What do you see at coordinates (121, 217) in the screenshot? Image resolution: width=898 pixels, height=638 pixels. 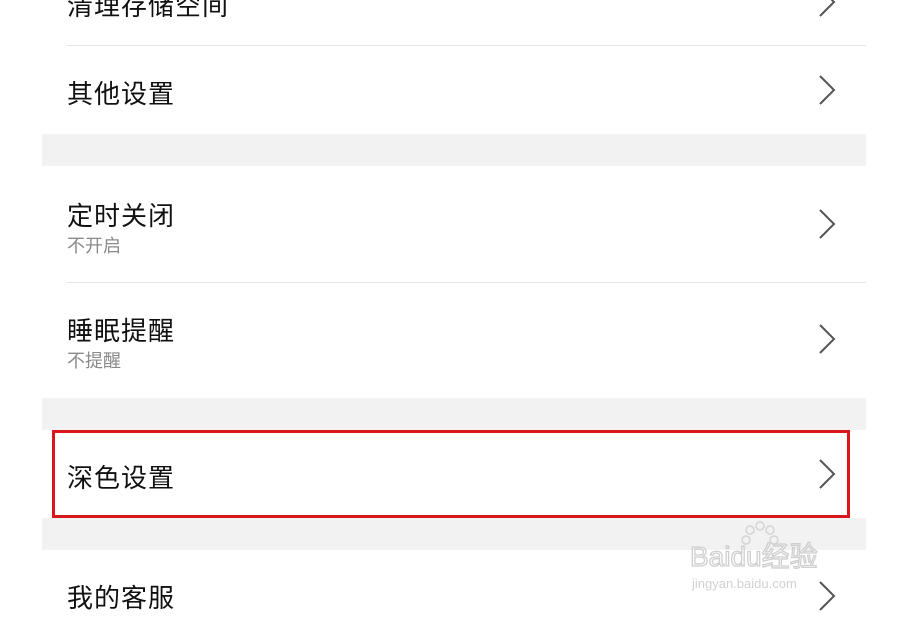 I see `row-title: 定时关闭` at bounding box center [121, 217].